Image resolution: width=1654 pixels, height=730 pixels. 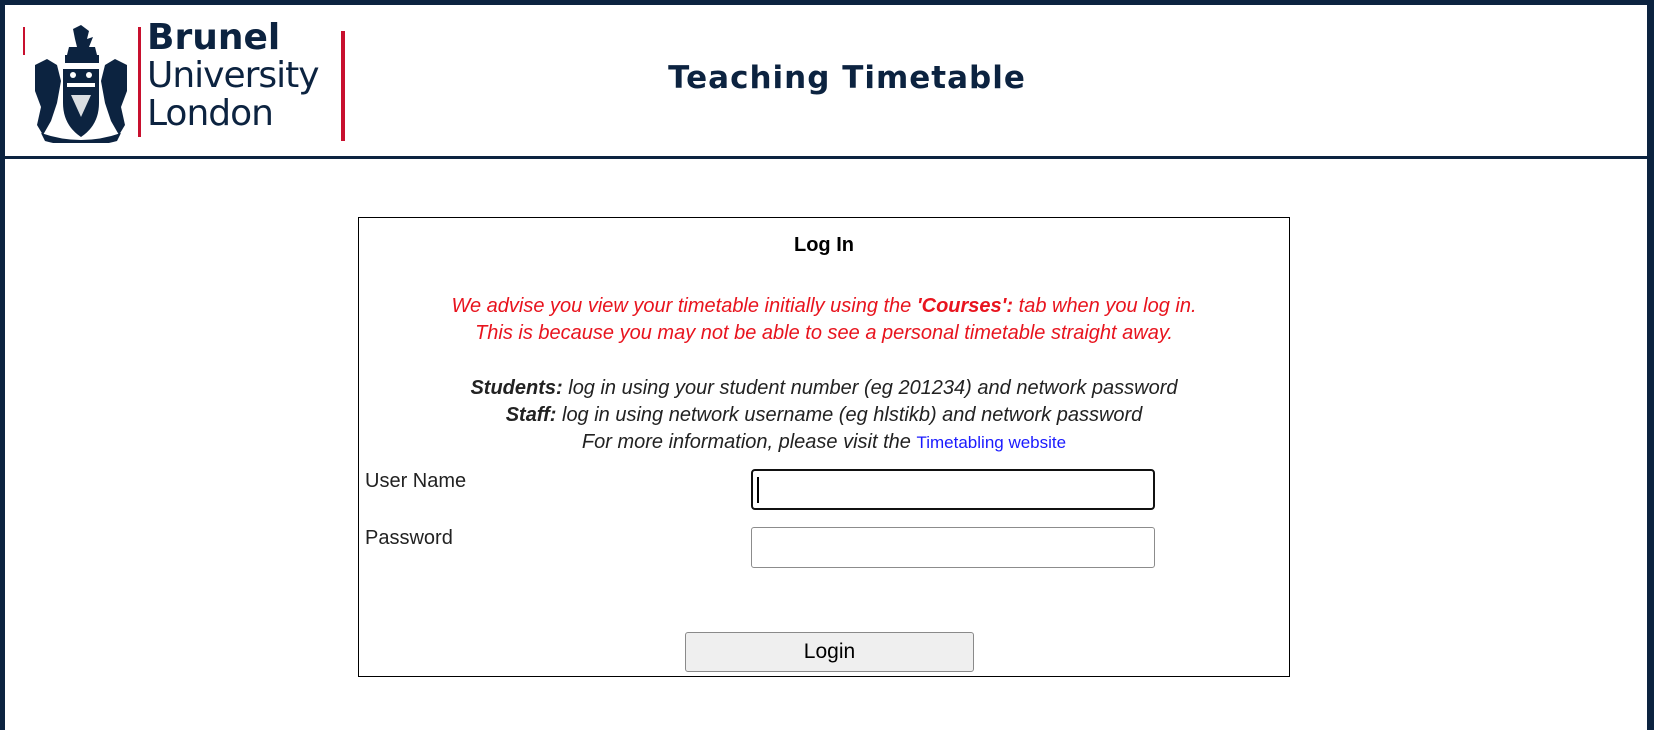 What do you see at coordinates (758, 490) in the screenshot?
I see `text-cursor` at bounding box center [758, 490].